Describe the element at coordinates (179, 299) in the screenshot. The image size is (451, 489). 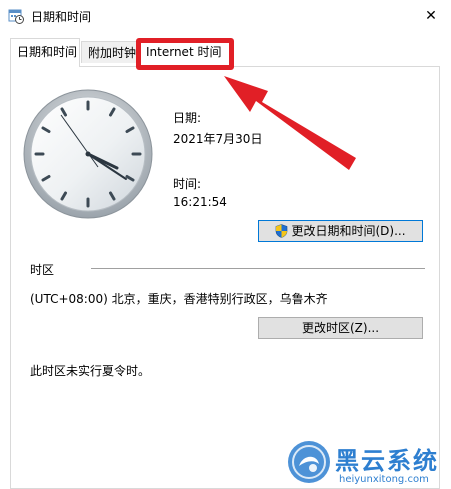
I see `timezone-value: (UTC+08:00) 北京，重庆，香港特别行政区，乌鲁木齐` at that location.